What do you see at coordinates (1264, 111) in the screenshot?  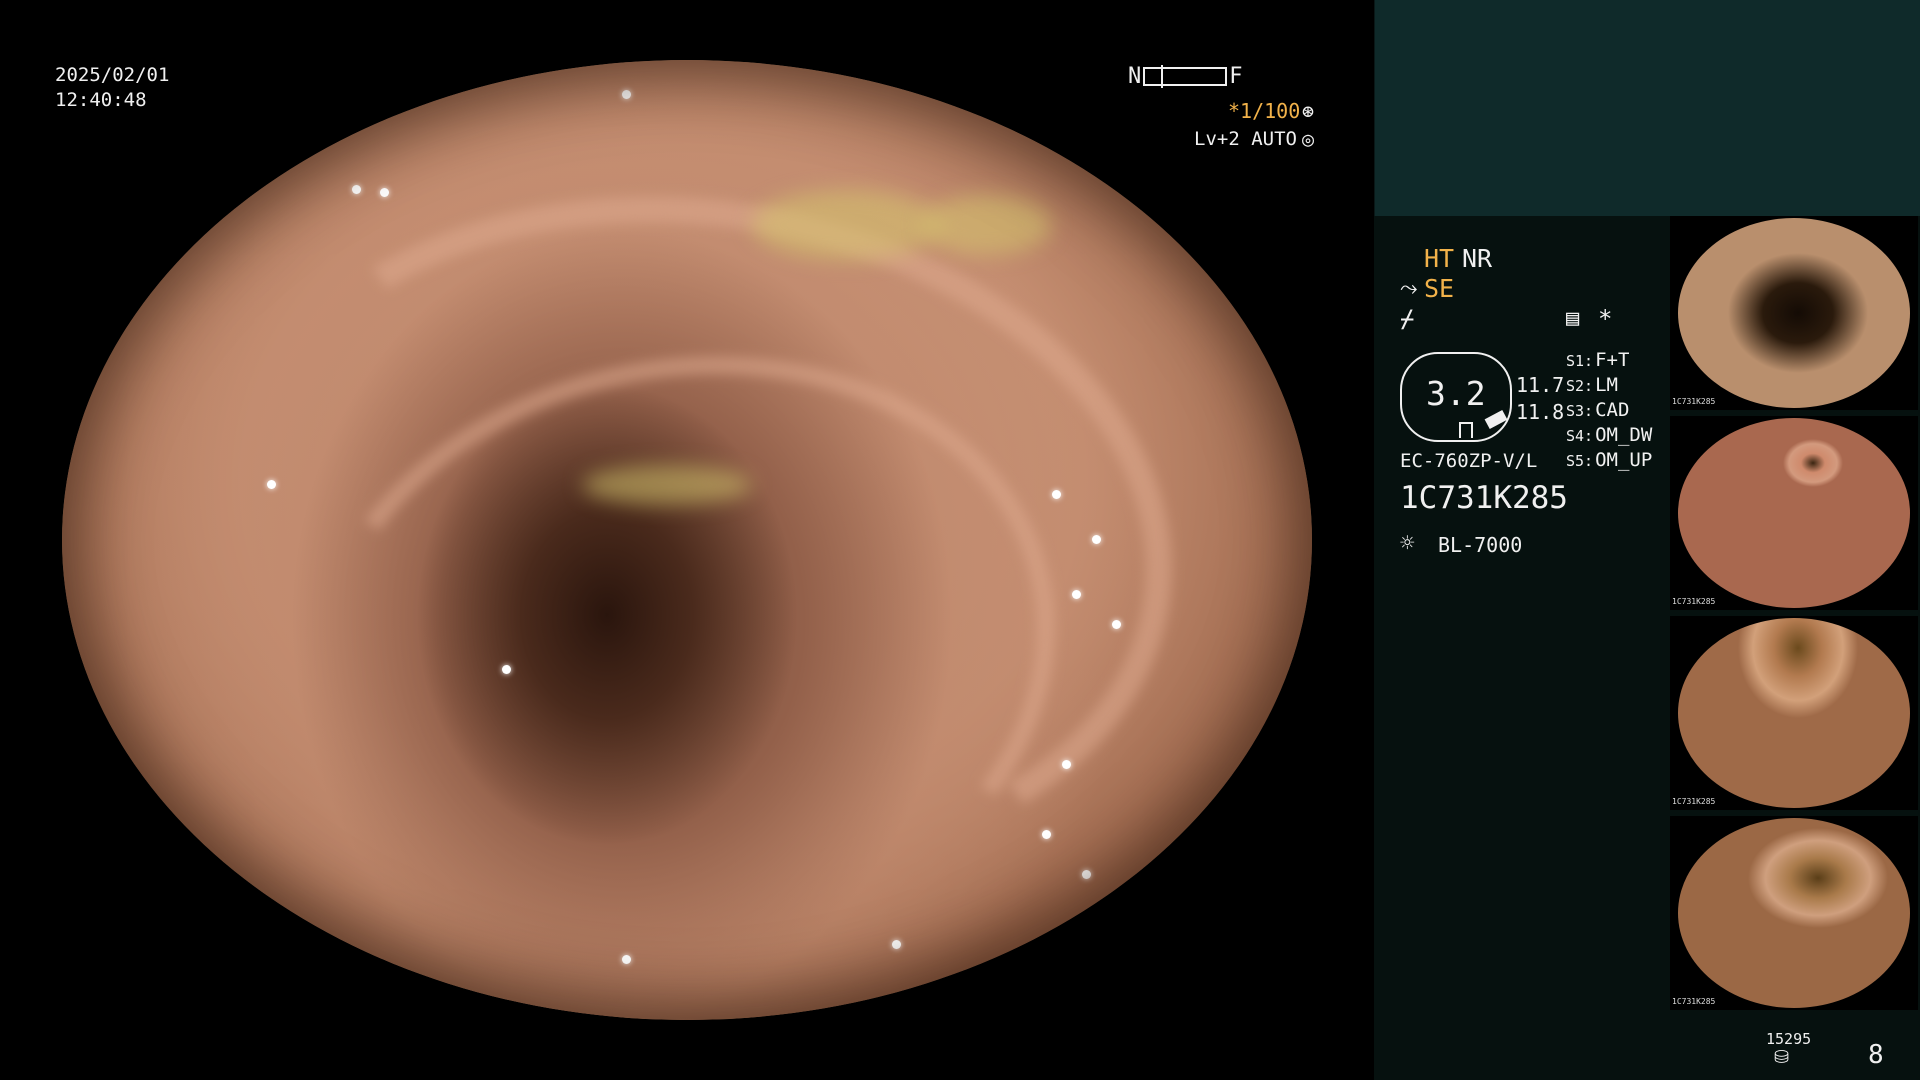 I see `shutter-speed: *1/100` at bounding box center [1264, 111].